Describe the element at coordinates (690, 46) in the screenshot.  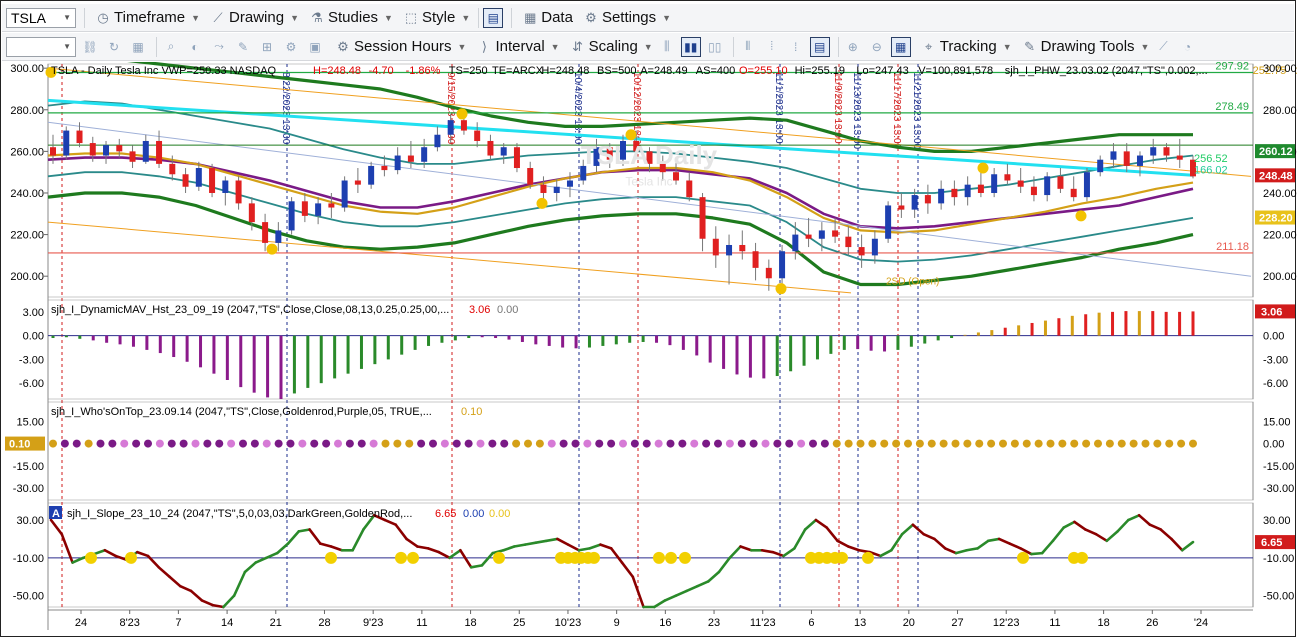
I see `candlestick-icon: ▮▮` at that location.